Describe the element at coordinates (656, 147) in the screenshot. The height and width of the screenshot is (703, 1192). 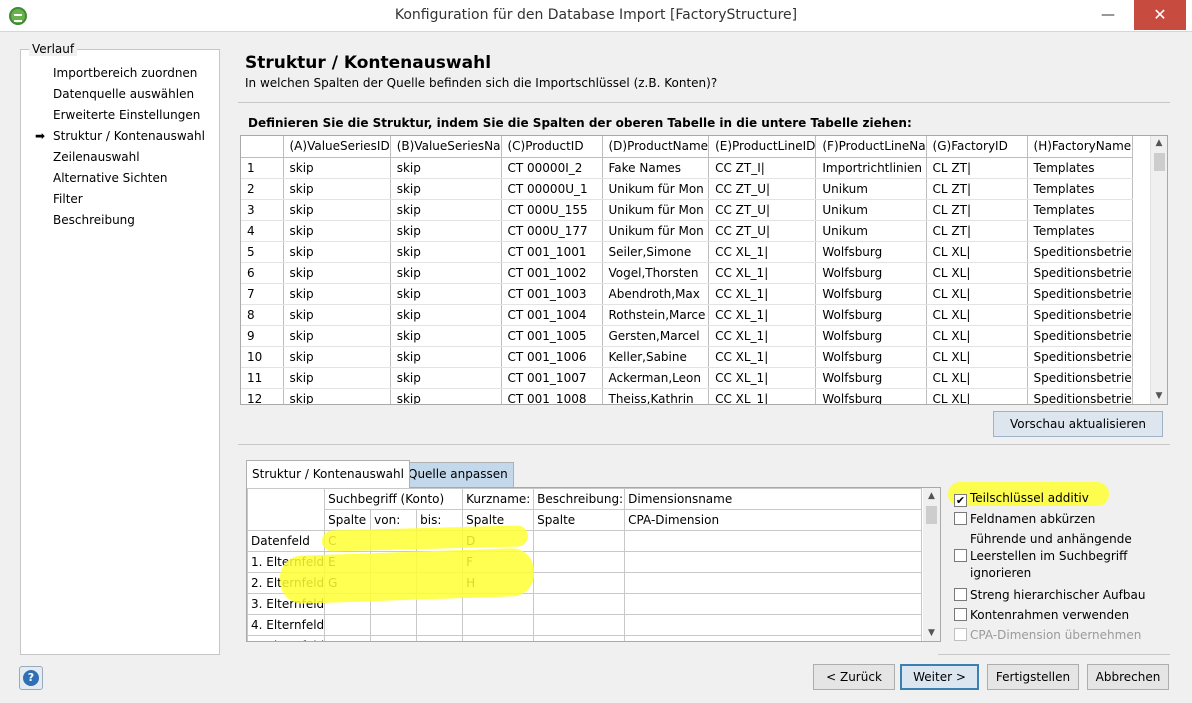
I see `source-column-header: (D)ProductName` at that location.